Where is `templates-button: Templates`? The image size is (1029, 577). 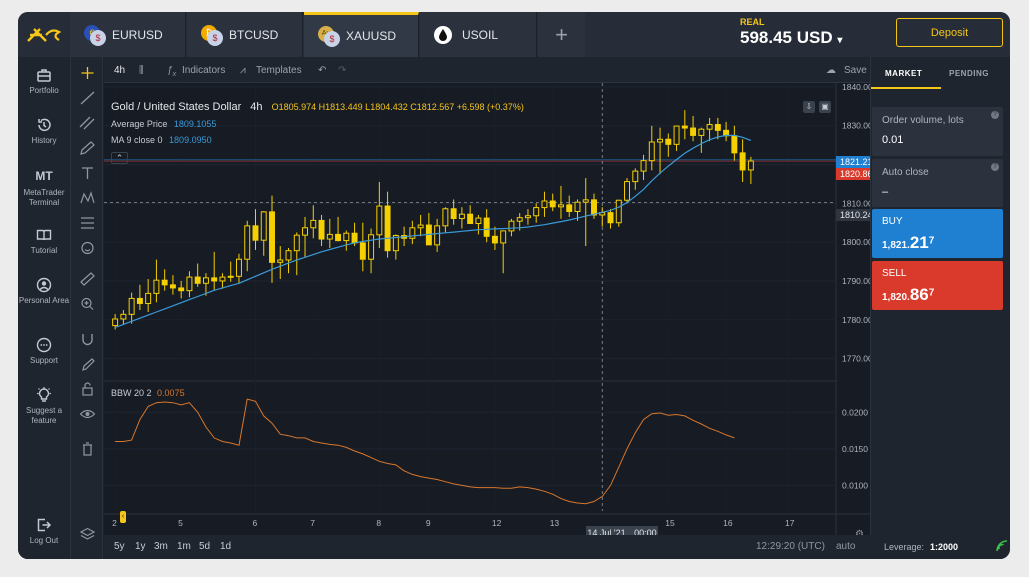
templates-button: Templates is located at coordinates (279, 70).